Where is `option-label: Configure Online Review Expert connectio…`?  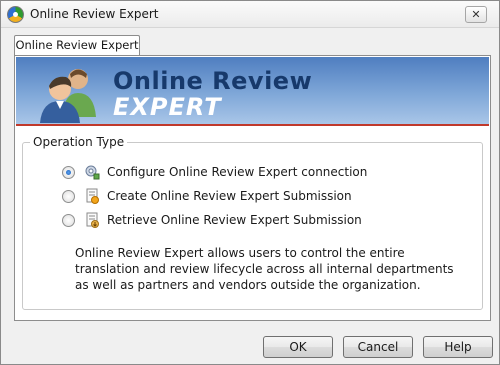
option-label: Configure Online Review Expert connectio… is located at coordinates (237, 172).